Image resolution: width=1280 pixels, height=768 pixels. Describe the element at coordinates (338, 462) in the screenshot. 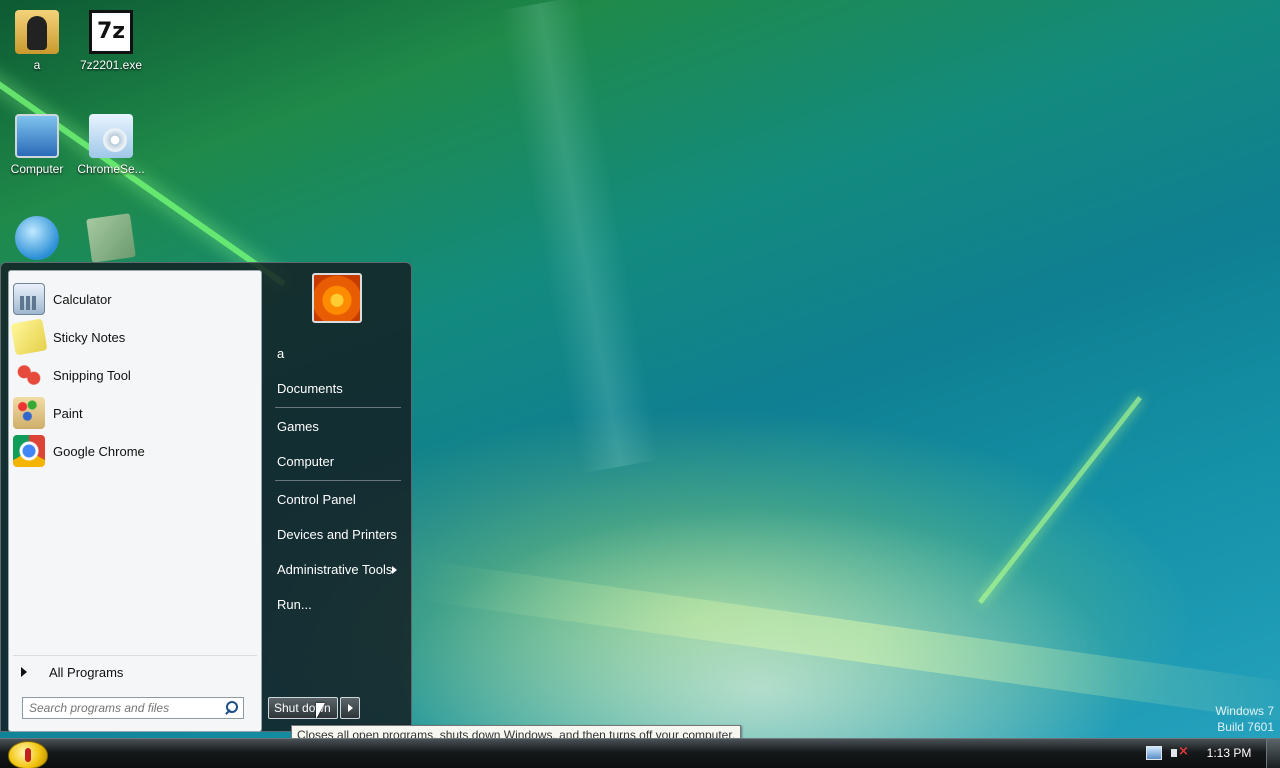

I see `right-item-computer: Computer` at that location.